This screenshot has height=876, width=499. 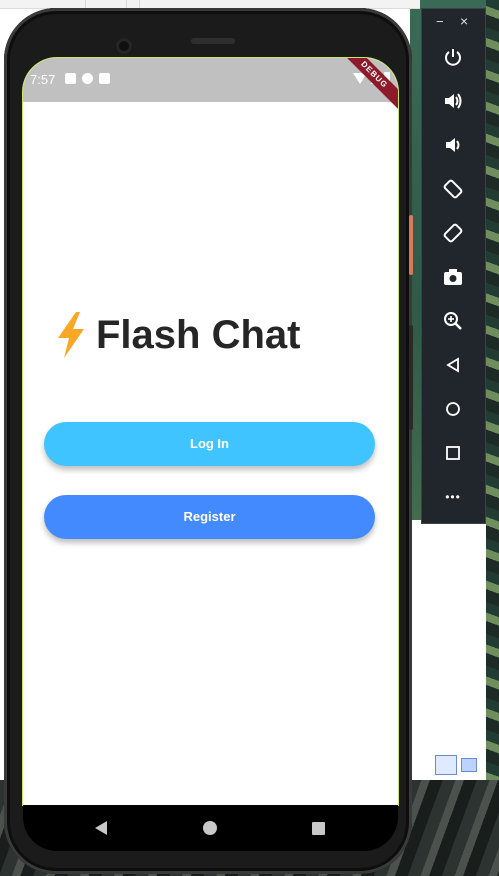 I want to click on rotate-left-icon, so click(x=453, y=189).